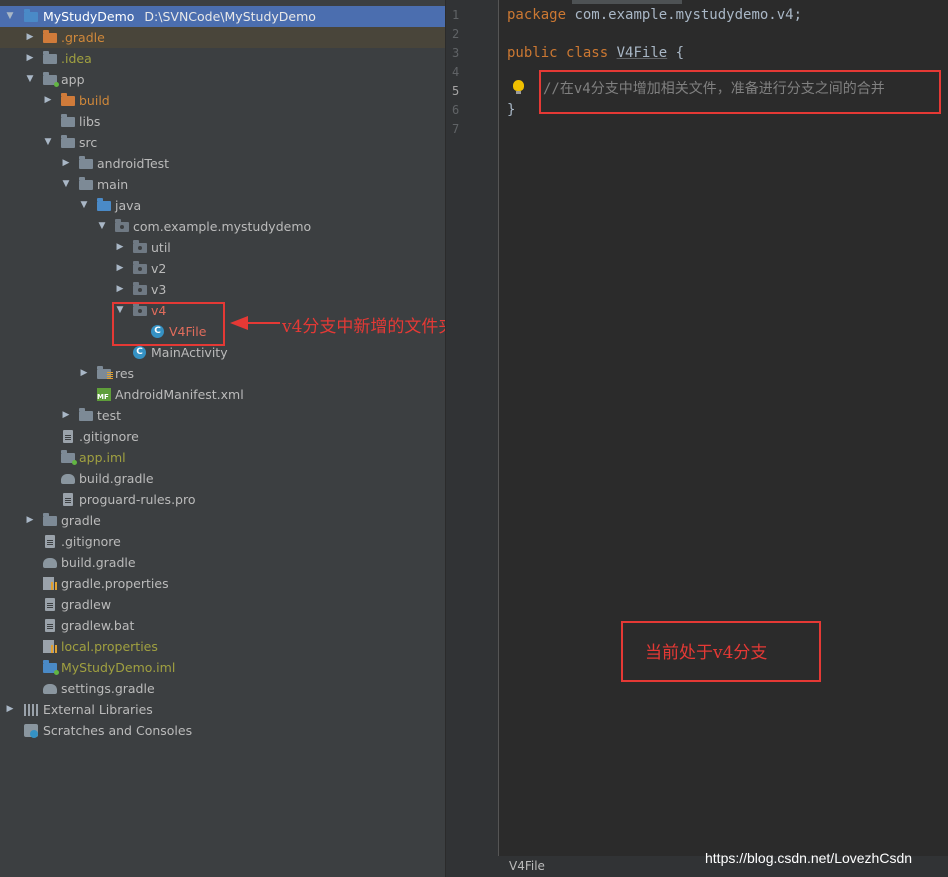 The height and width of the screenshot is (877, 948). I want to click on tree-item-gradle: ▶ gradle, so click(222, 520).